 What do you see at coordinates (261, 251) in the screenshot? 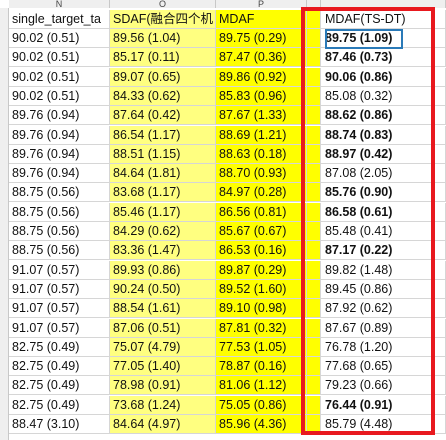
I see `table-cell: 86.53 (0.16)` at bounding box center [261, 251].